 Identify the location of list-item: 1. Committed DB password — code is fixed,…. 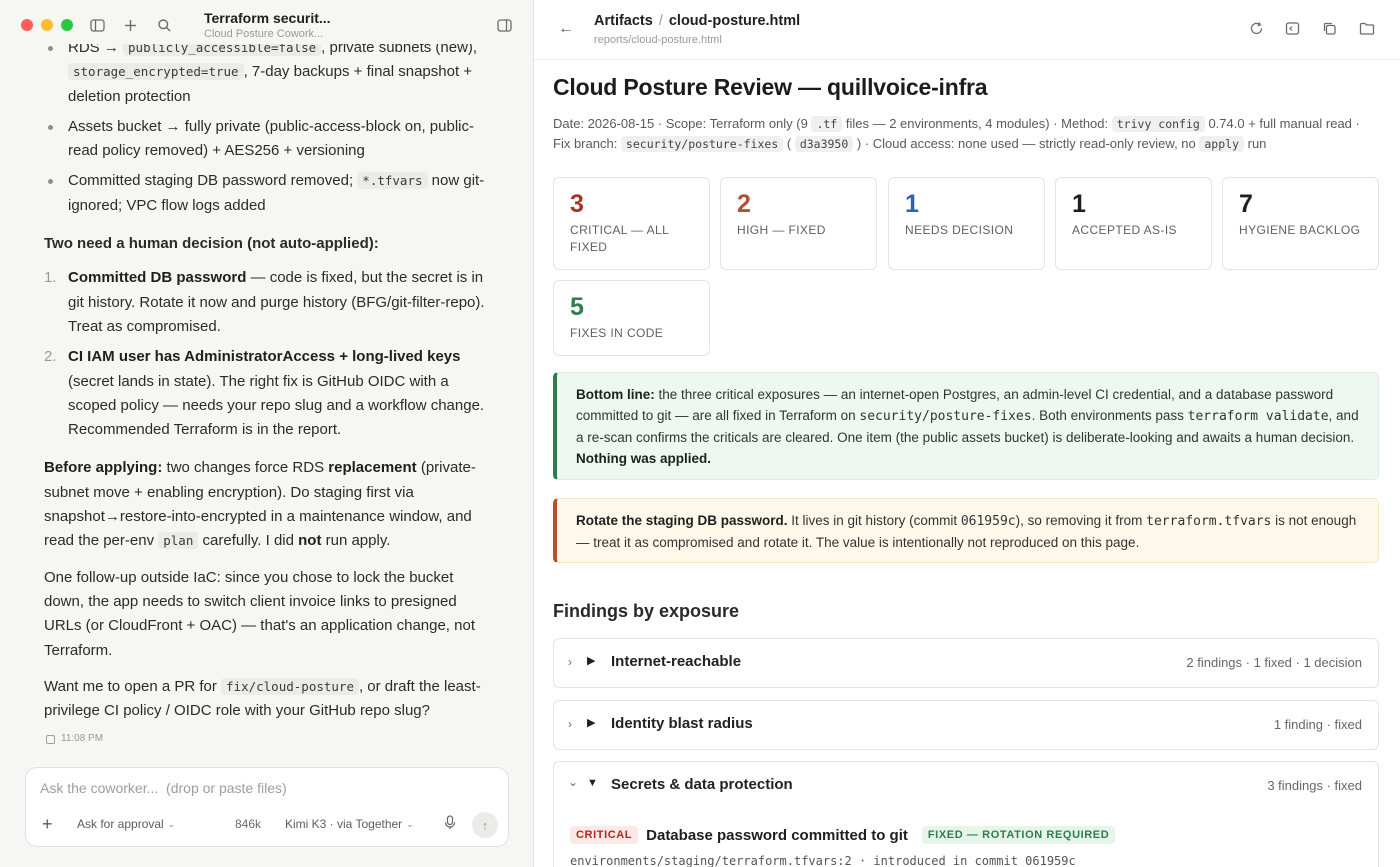
(264, 302).